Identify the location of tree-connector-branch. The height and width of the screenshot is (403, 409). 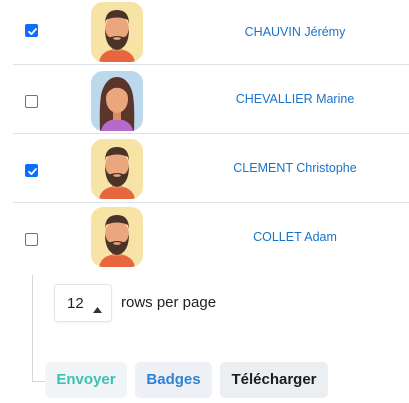
(39, 381).